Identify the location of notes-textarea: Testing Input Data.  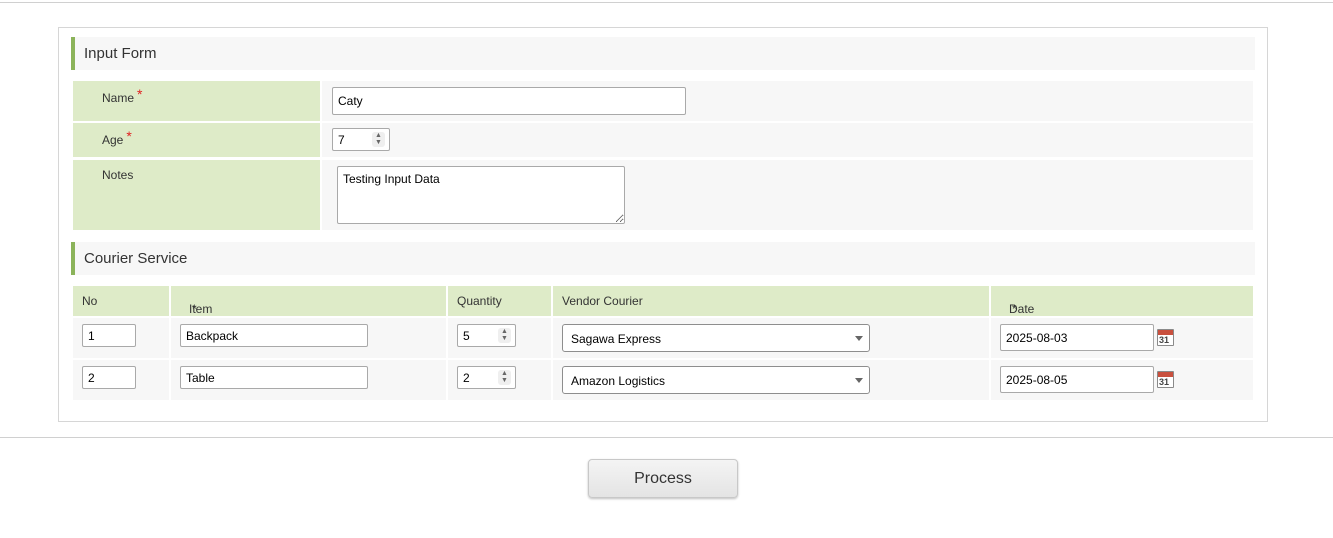
(481, 195).